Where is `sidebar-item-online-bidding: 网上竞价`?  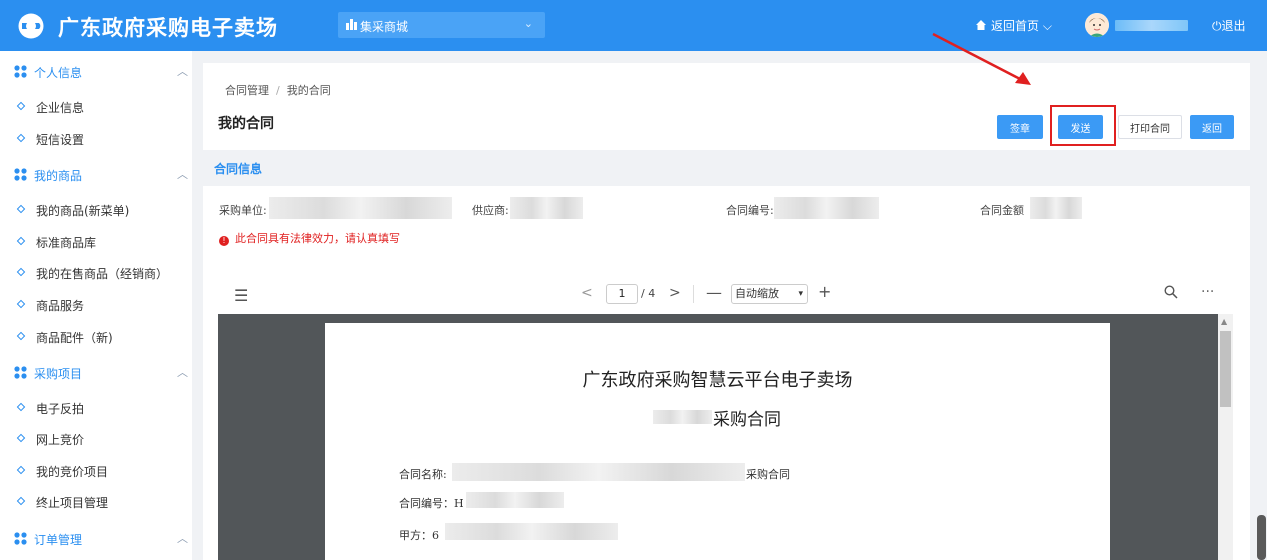
sidebar-item-online-bidding: 网上竞价 is located at coordinates (96, 439).